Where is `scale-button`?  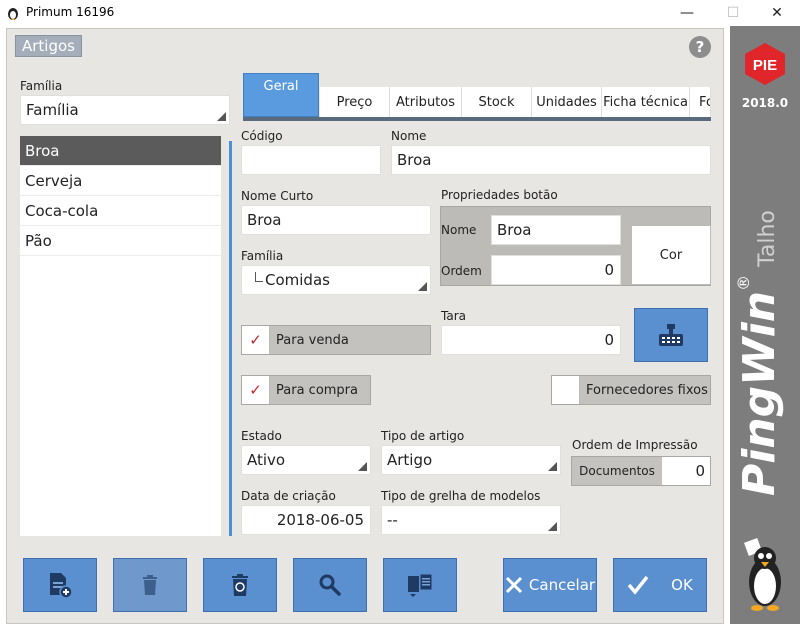
scale-button is located at coordinates (671, 335).